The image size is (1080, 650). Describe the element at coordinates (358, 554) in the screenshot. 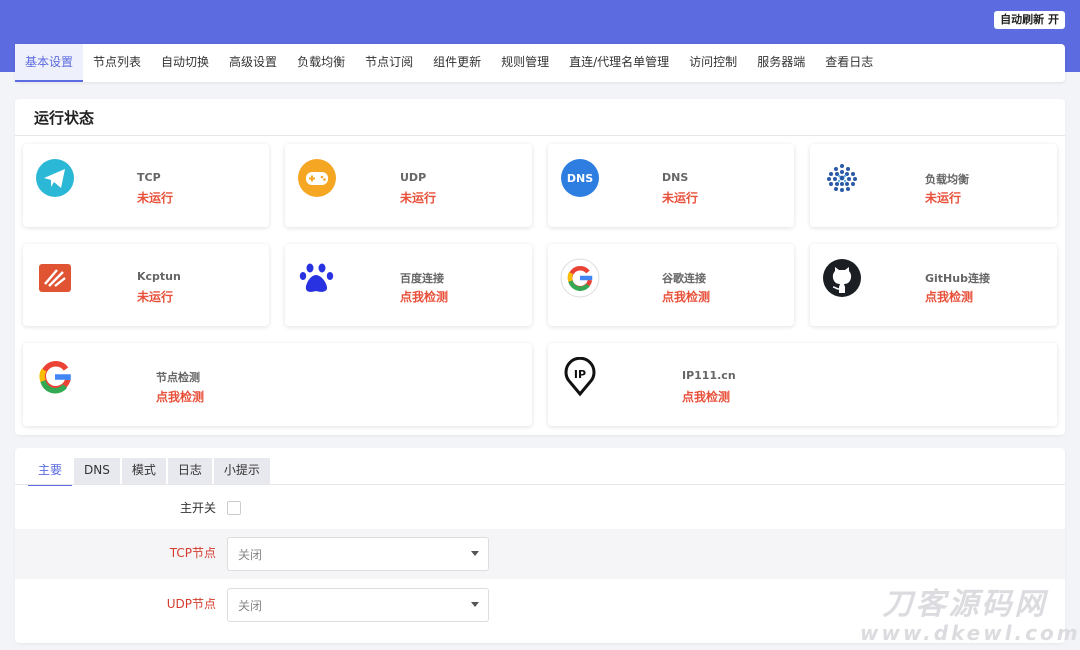

I see `tcp-node-select: 关闭` at that location.